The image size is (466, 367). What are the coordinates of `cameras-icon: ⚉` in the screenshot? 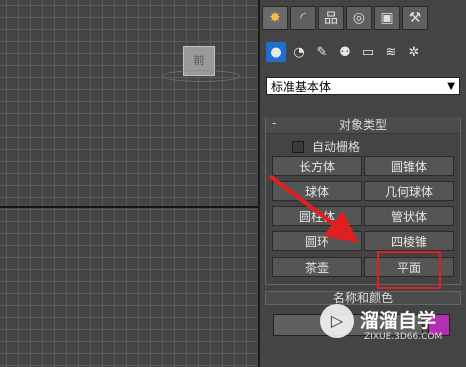 It's located at (345, 52).